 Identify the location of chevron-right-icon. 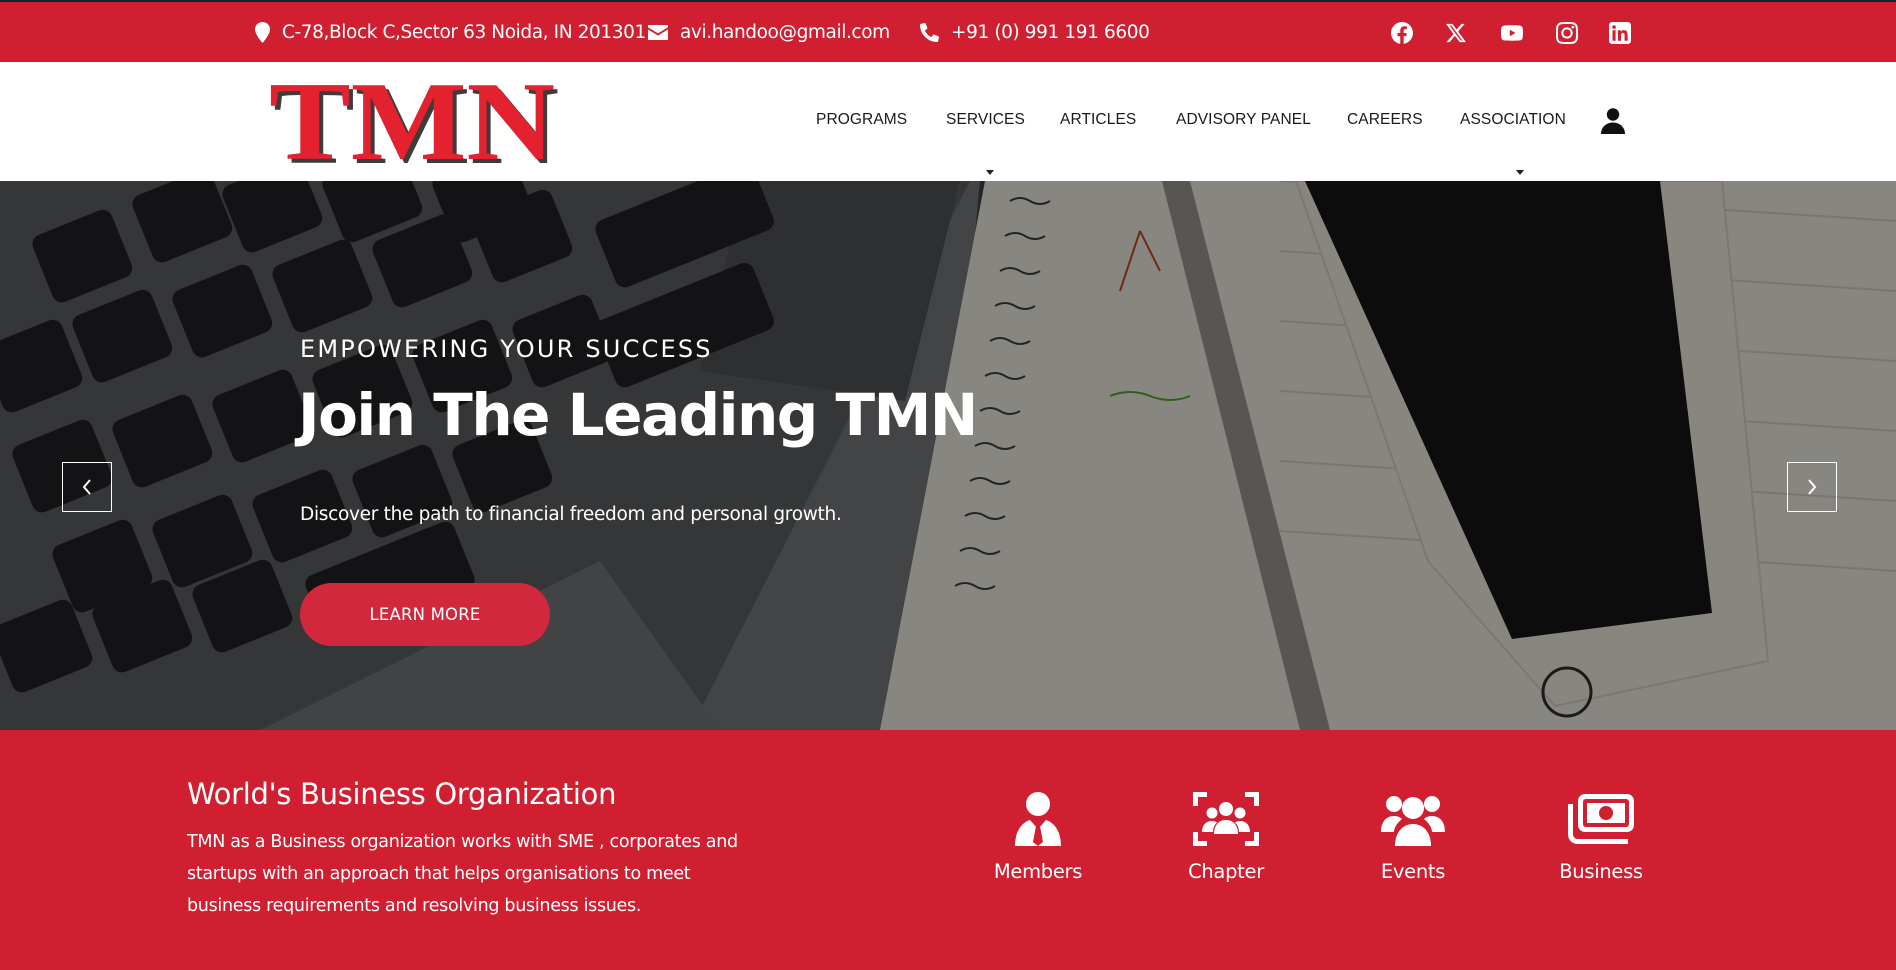
(1812, 487).